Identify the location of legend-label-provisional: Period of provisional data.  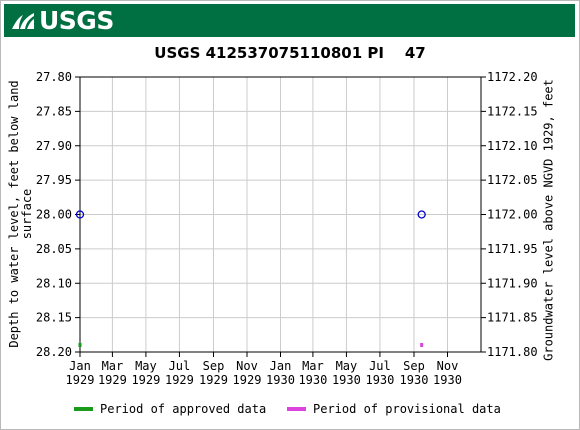
(407, 409).